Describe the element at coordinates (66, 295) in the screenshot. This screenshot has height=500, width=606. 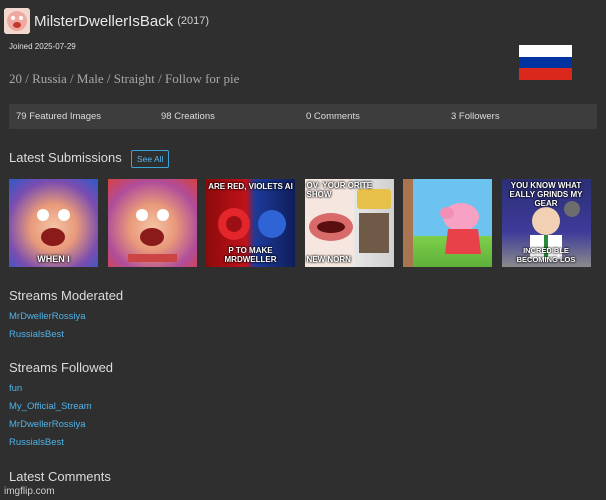
I see `streams-moderated-title: Streams Moderated` at that location.